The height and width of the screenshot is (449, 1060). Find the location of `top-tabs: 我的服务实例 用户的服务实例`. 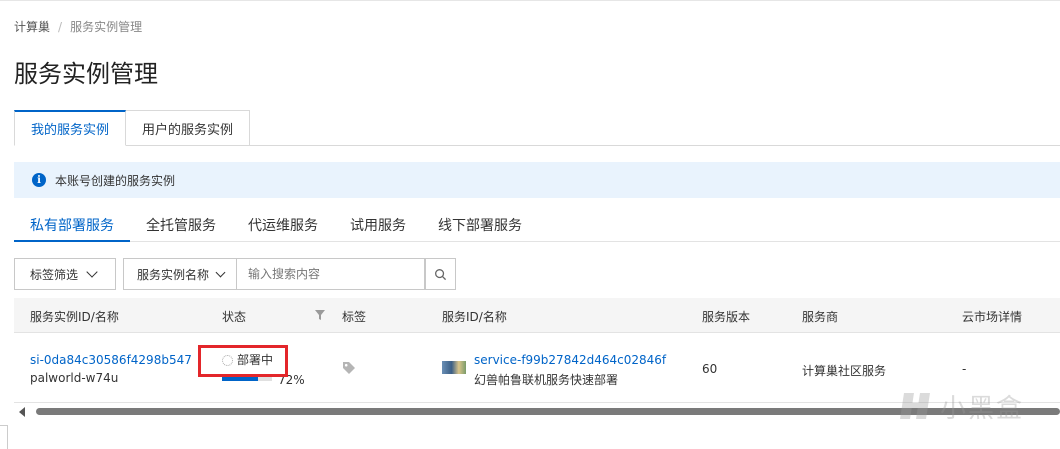

top-tabs: 我的服务实例 用户的服务实例 is located at coordinates (132, 128).